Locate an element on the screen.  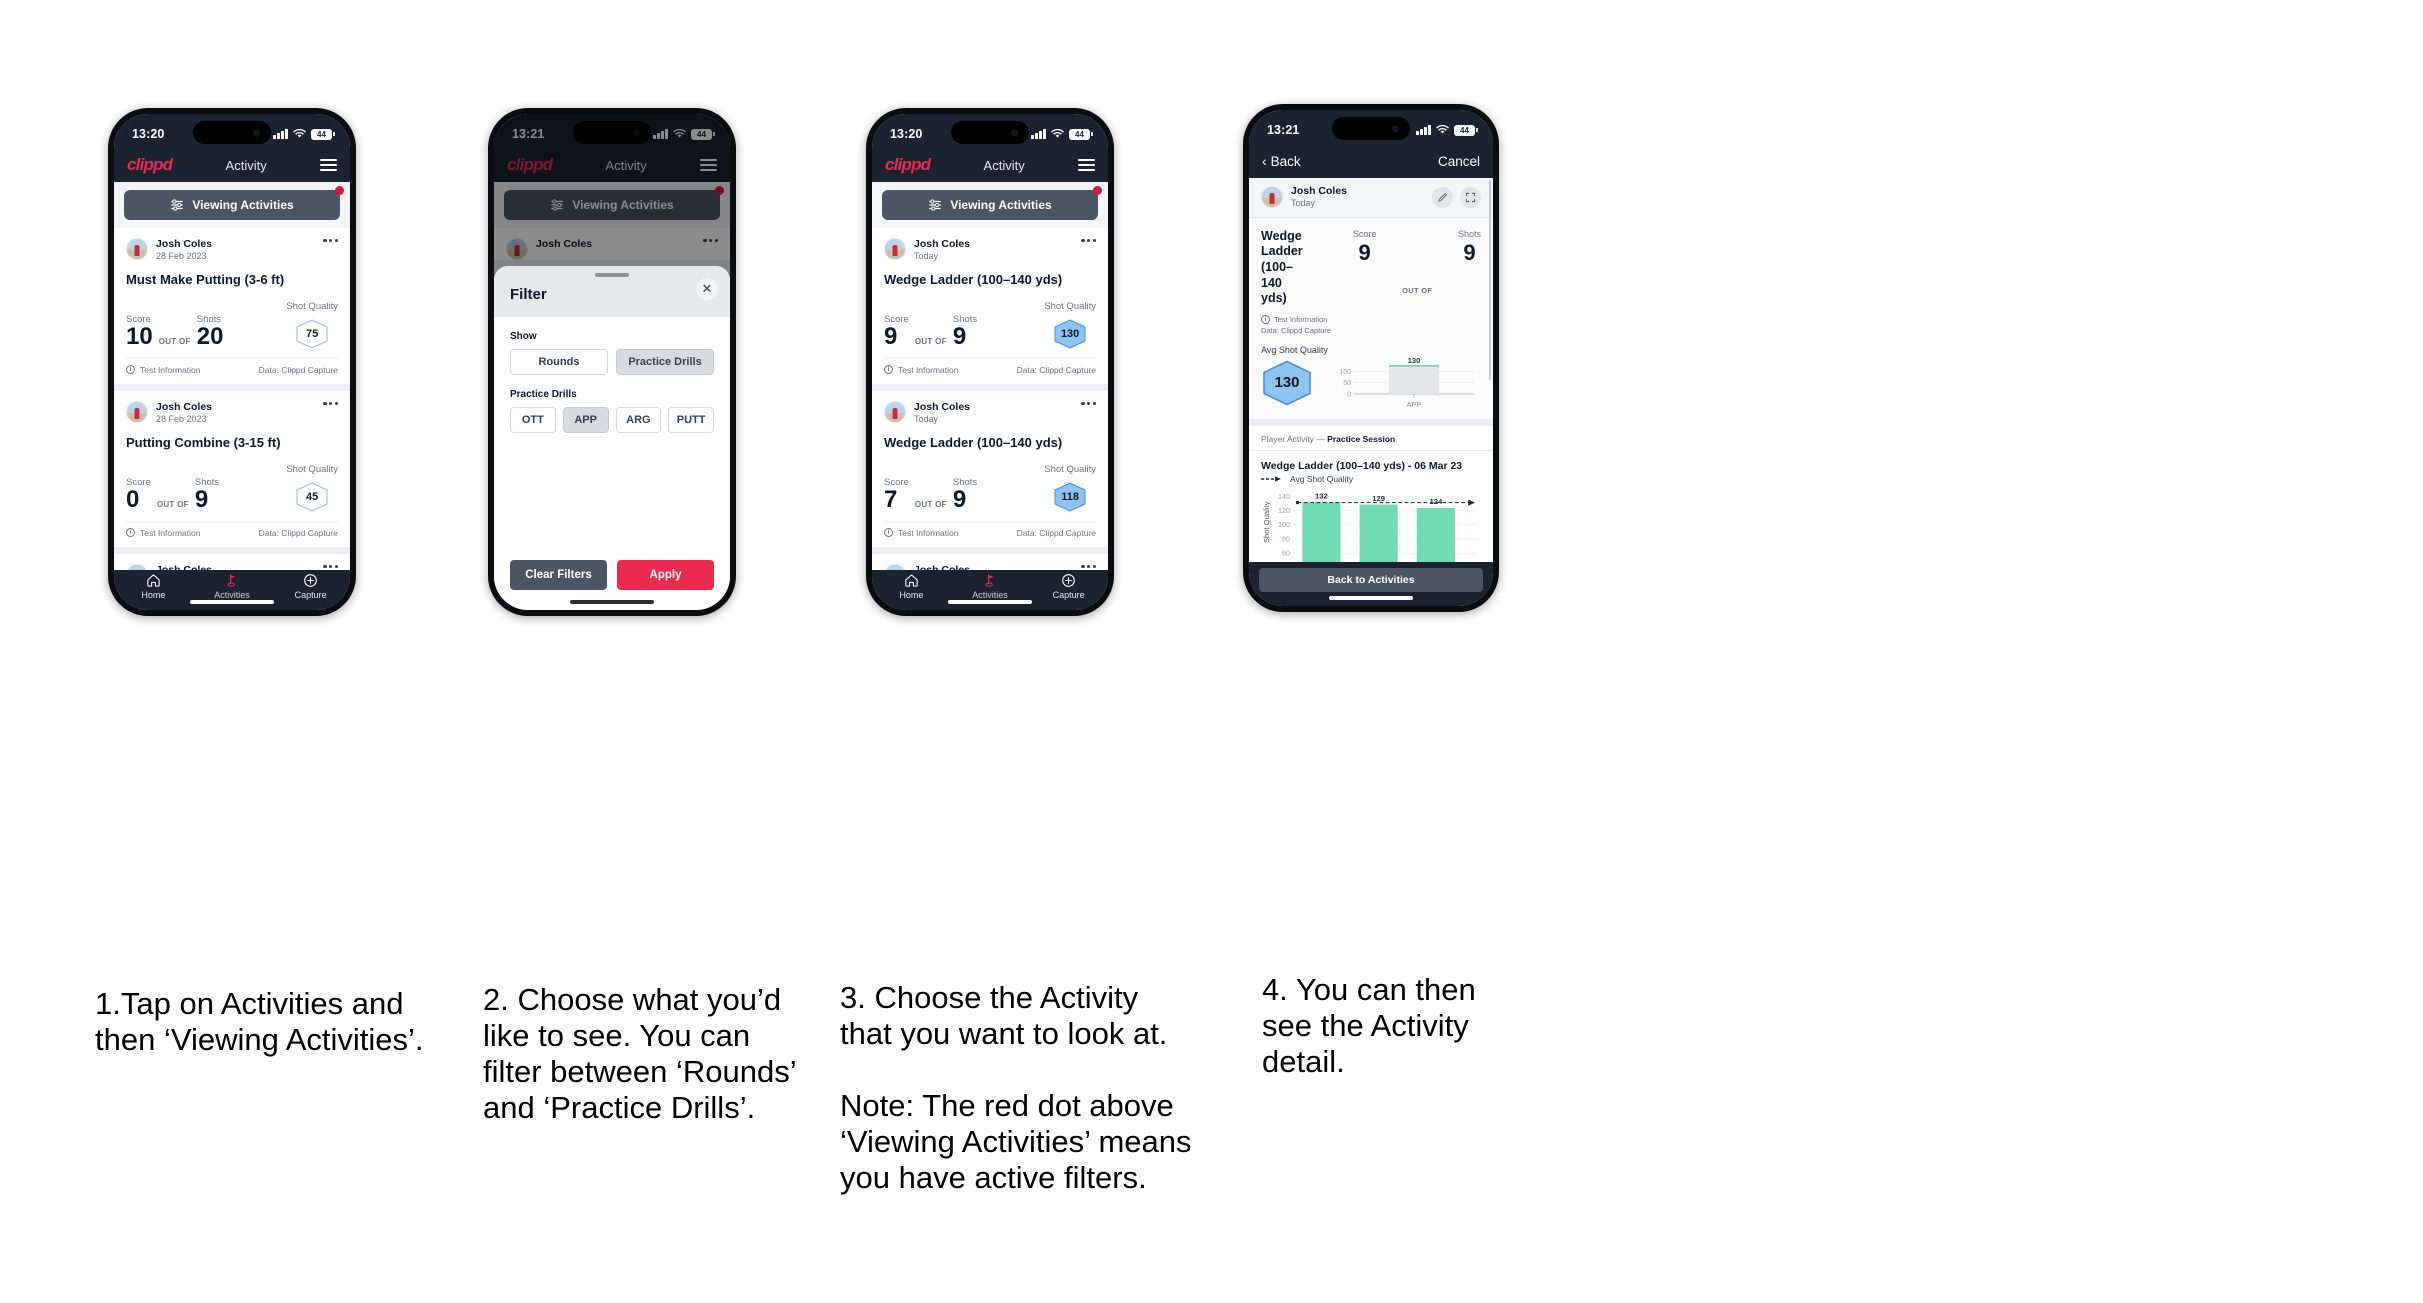
clear-filters-button: Clear Filters is located at coordinates (558, 575).